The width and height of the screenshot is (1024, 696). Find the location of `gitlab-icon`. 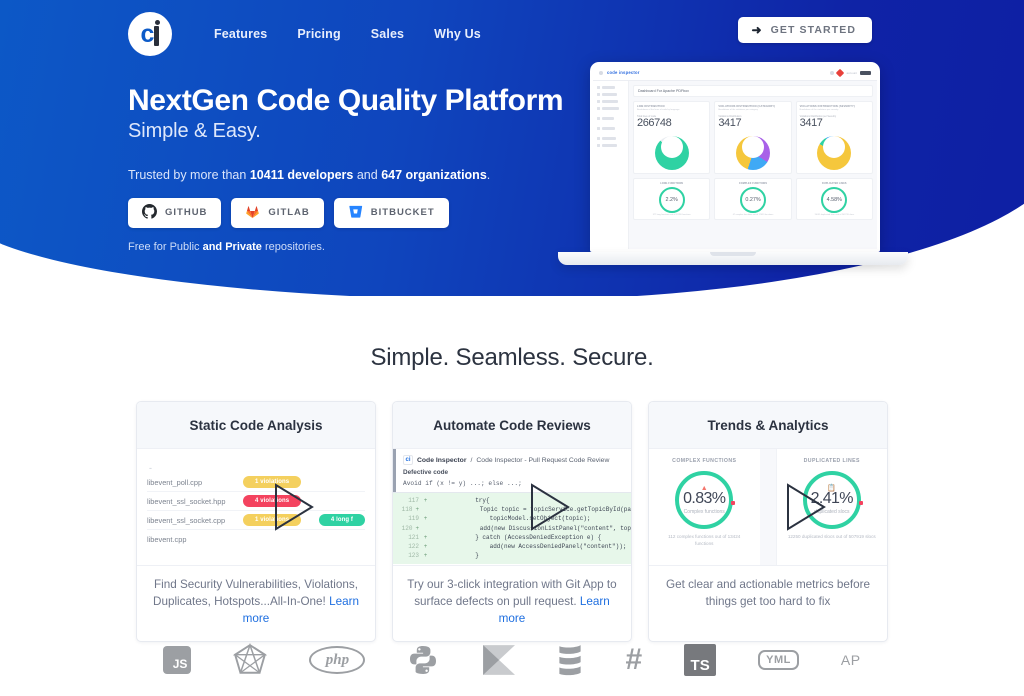

gitlab-icon is located at coordinates (252, 213).